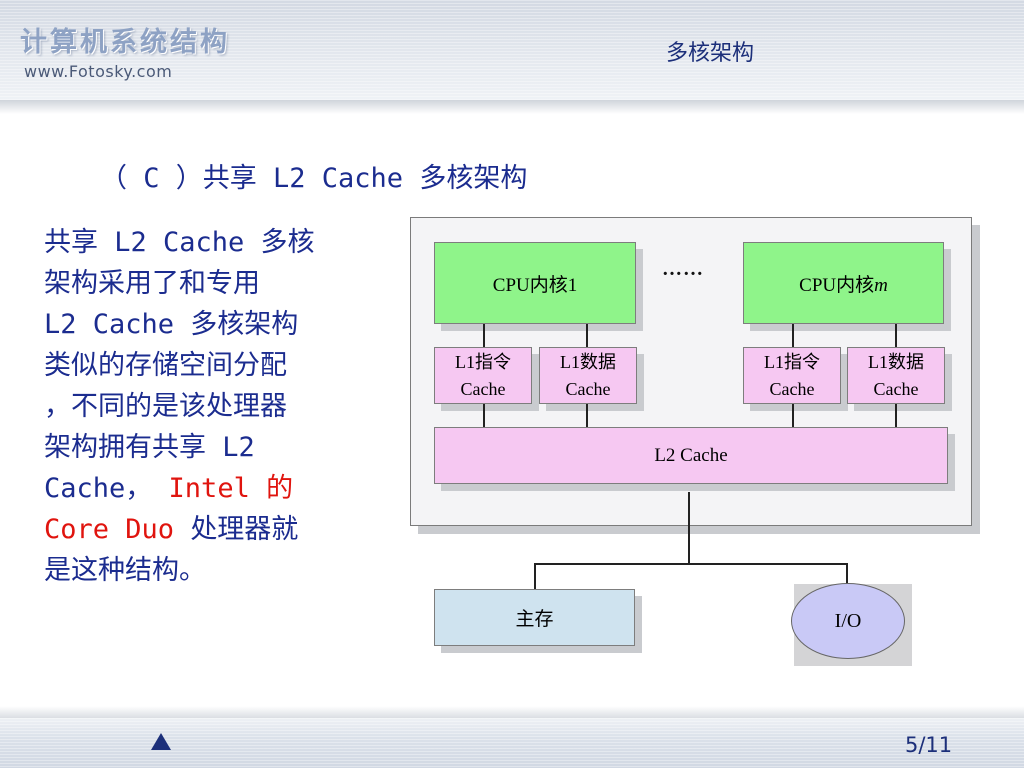  I want to click on l1-inst-cache-m: L1指令 Cache, so click(792, 375).